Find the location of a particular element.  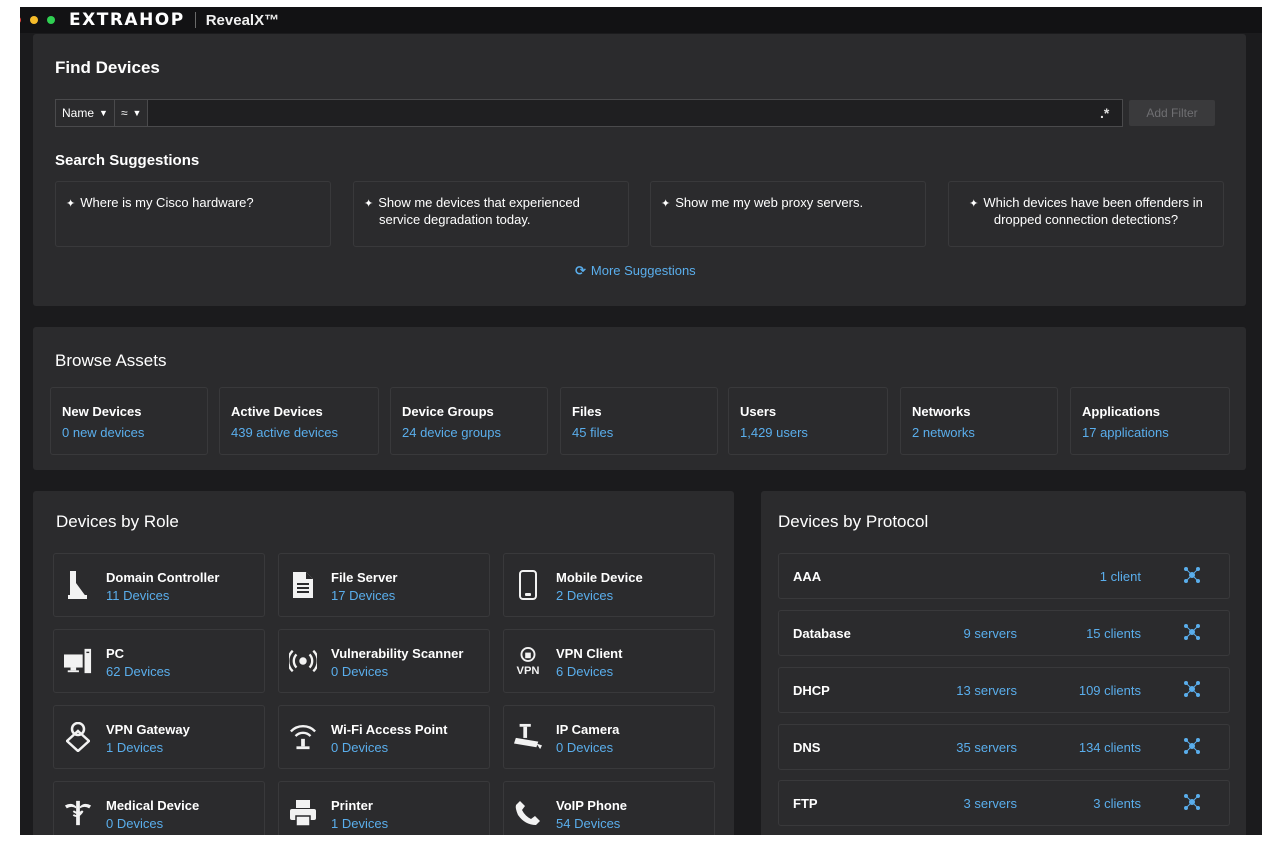

role-card-vpn-gateway: VPN Gateway 1 Devices is located at coordinates (159, 737).